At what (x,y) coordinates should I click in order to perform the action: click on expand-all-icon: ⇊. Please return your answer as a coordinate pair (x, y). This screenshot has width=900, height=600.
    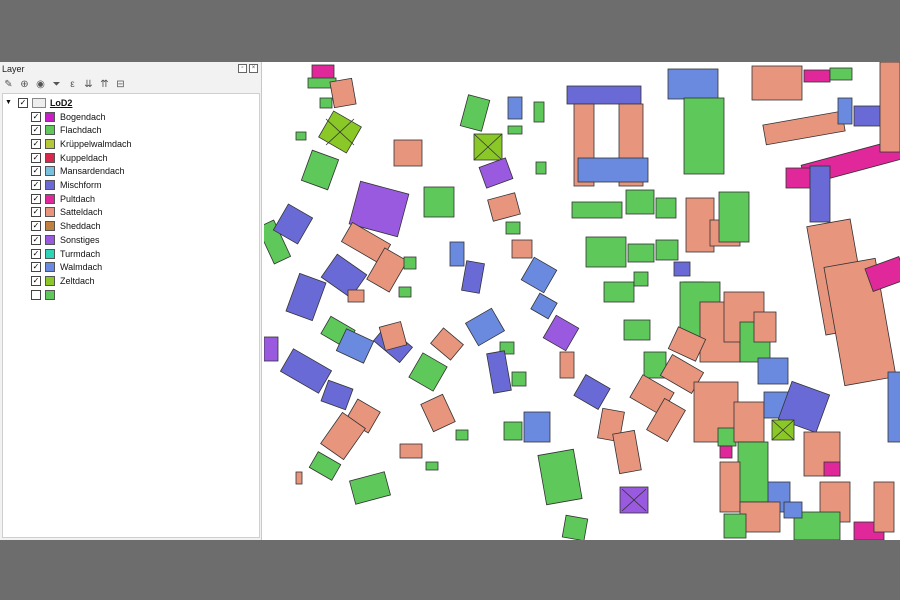
    Looking at the image, I should click on (88, 84).